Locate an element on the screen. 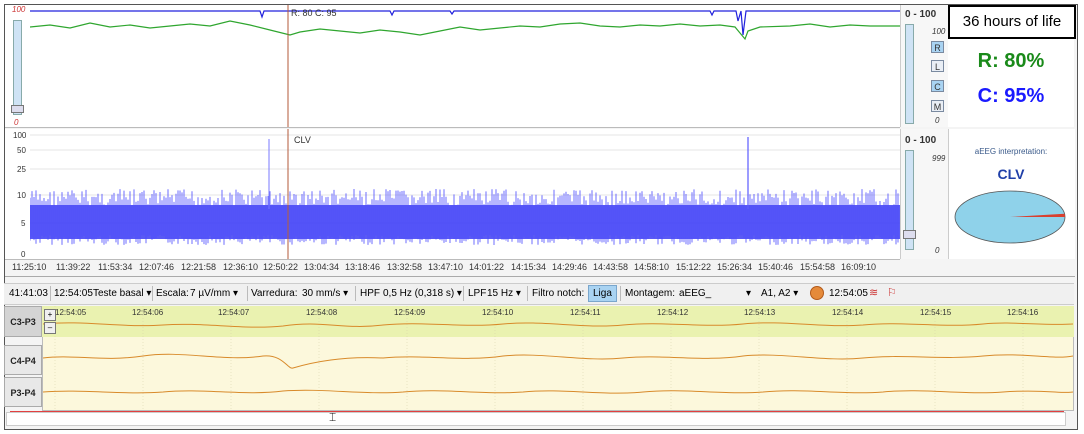 The image size is (1084, 434). eeg-time-5: 12:54:10 is located at coordinates (498, 312).